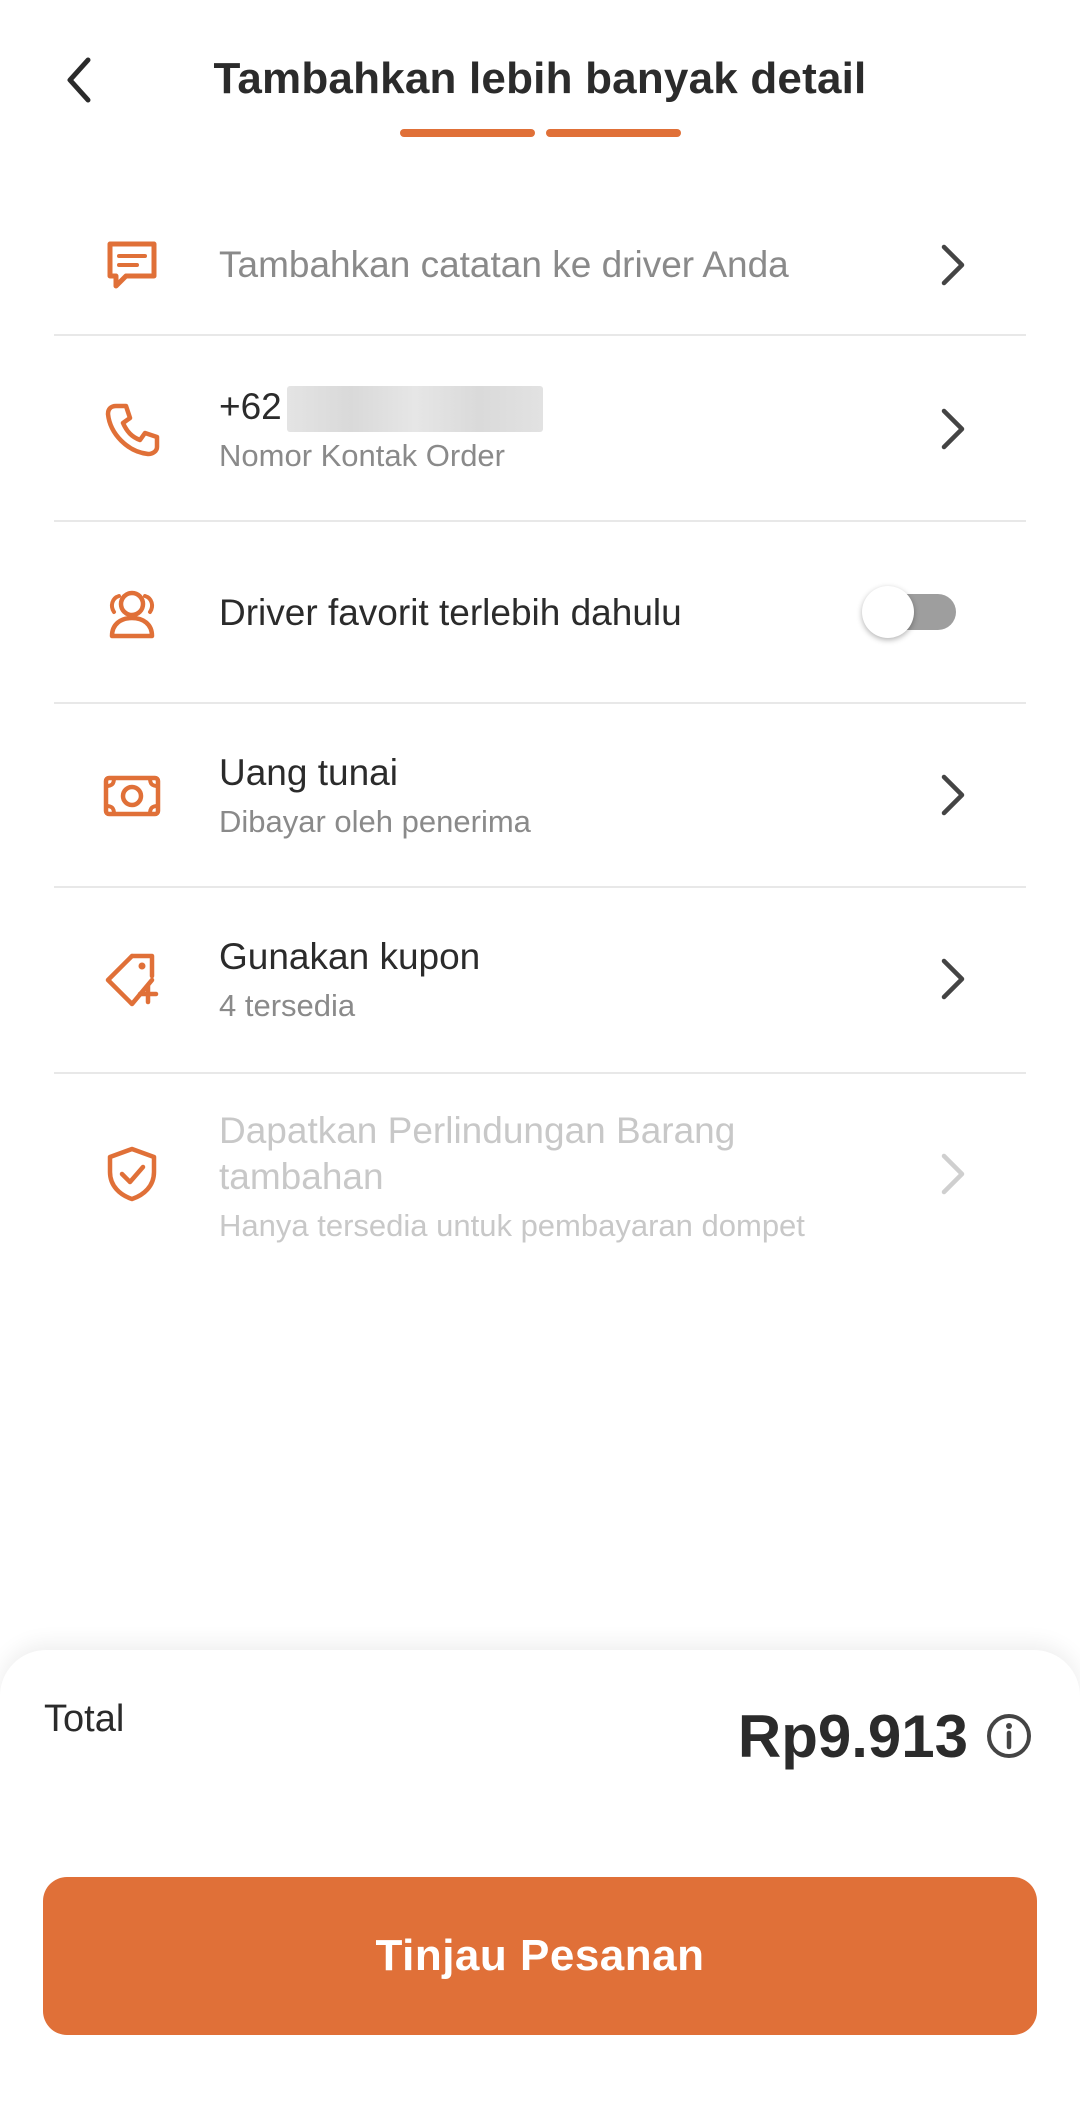 This screenshot has width=1080, height=2116. Describe the element at coordinates (504, 264) in the screenshot. I see `driver-note-label: Tambahkan catatan ke driver Anda` at that location.